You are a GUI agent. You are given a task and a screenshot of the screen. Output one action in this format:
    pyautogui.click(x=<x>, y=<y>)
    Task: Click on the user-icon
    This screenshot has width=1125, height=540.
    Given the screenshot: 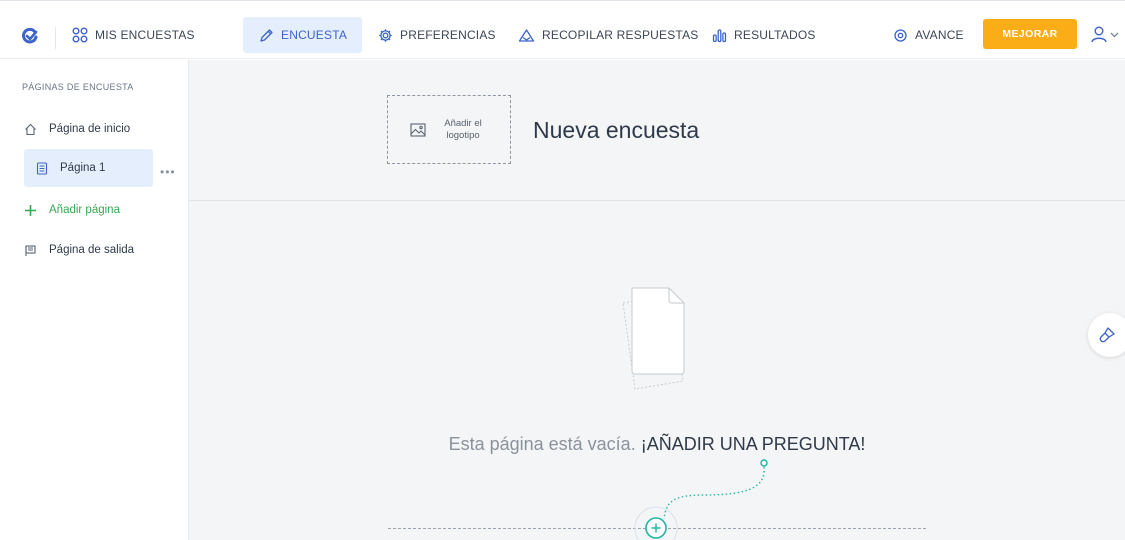 What is the action you would take?
    pyautogui.click(x=1099, y=34)
    